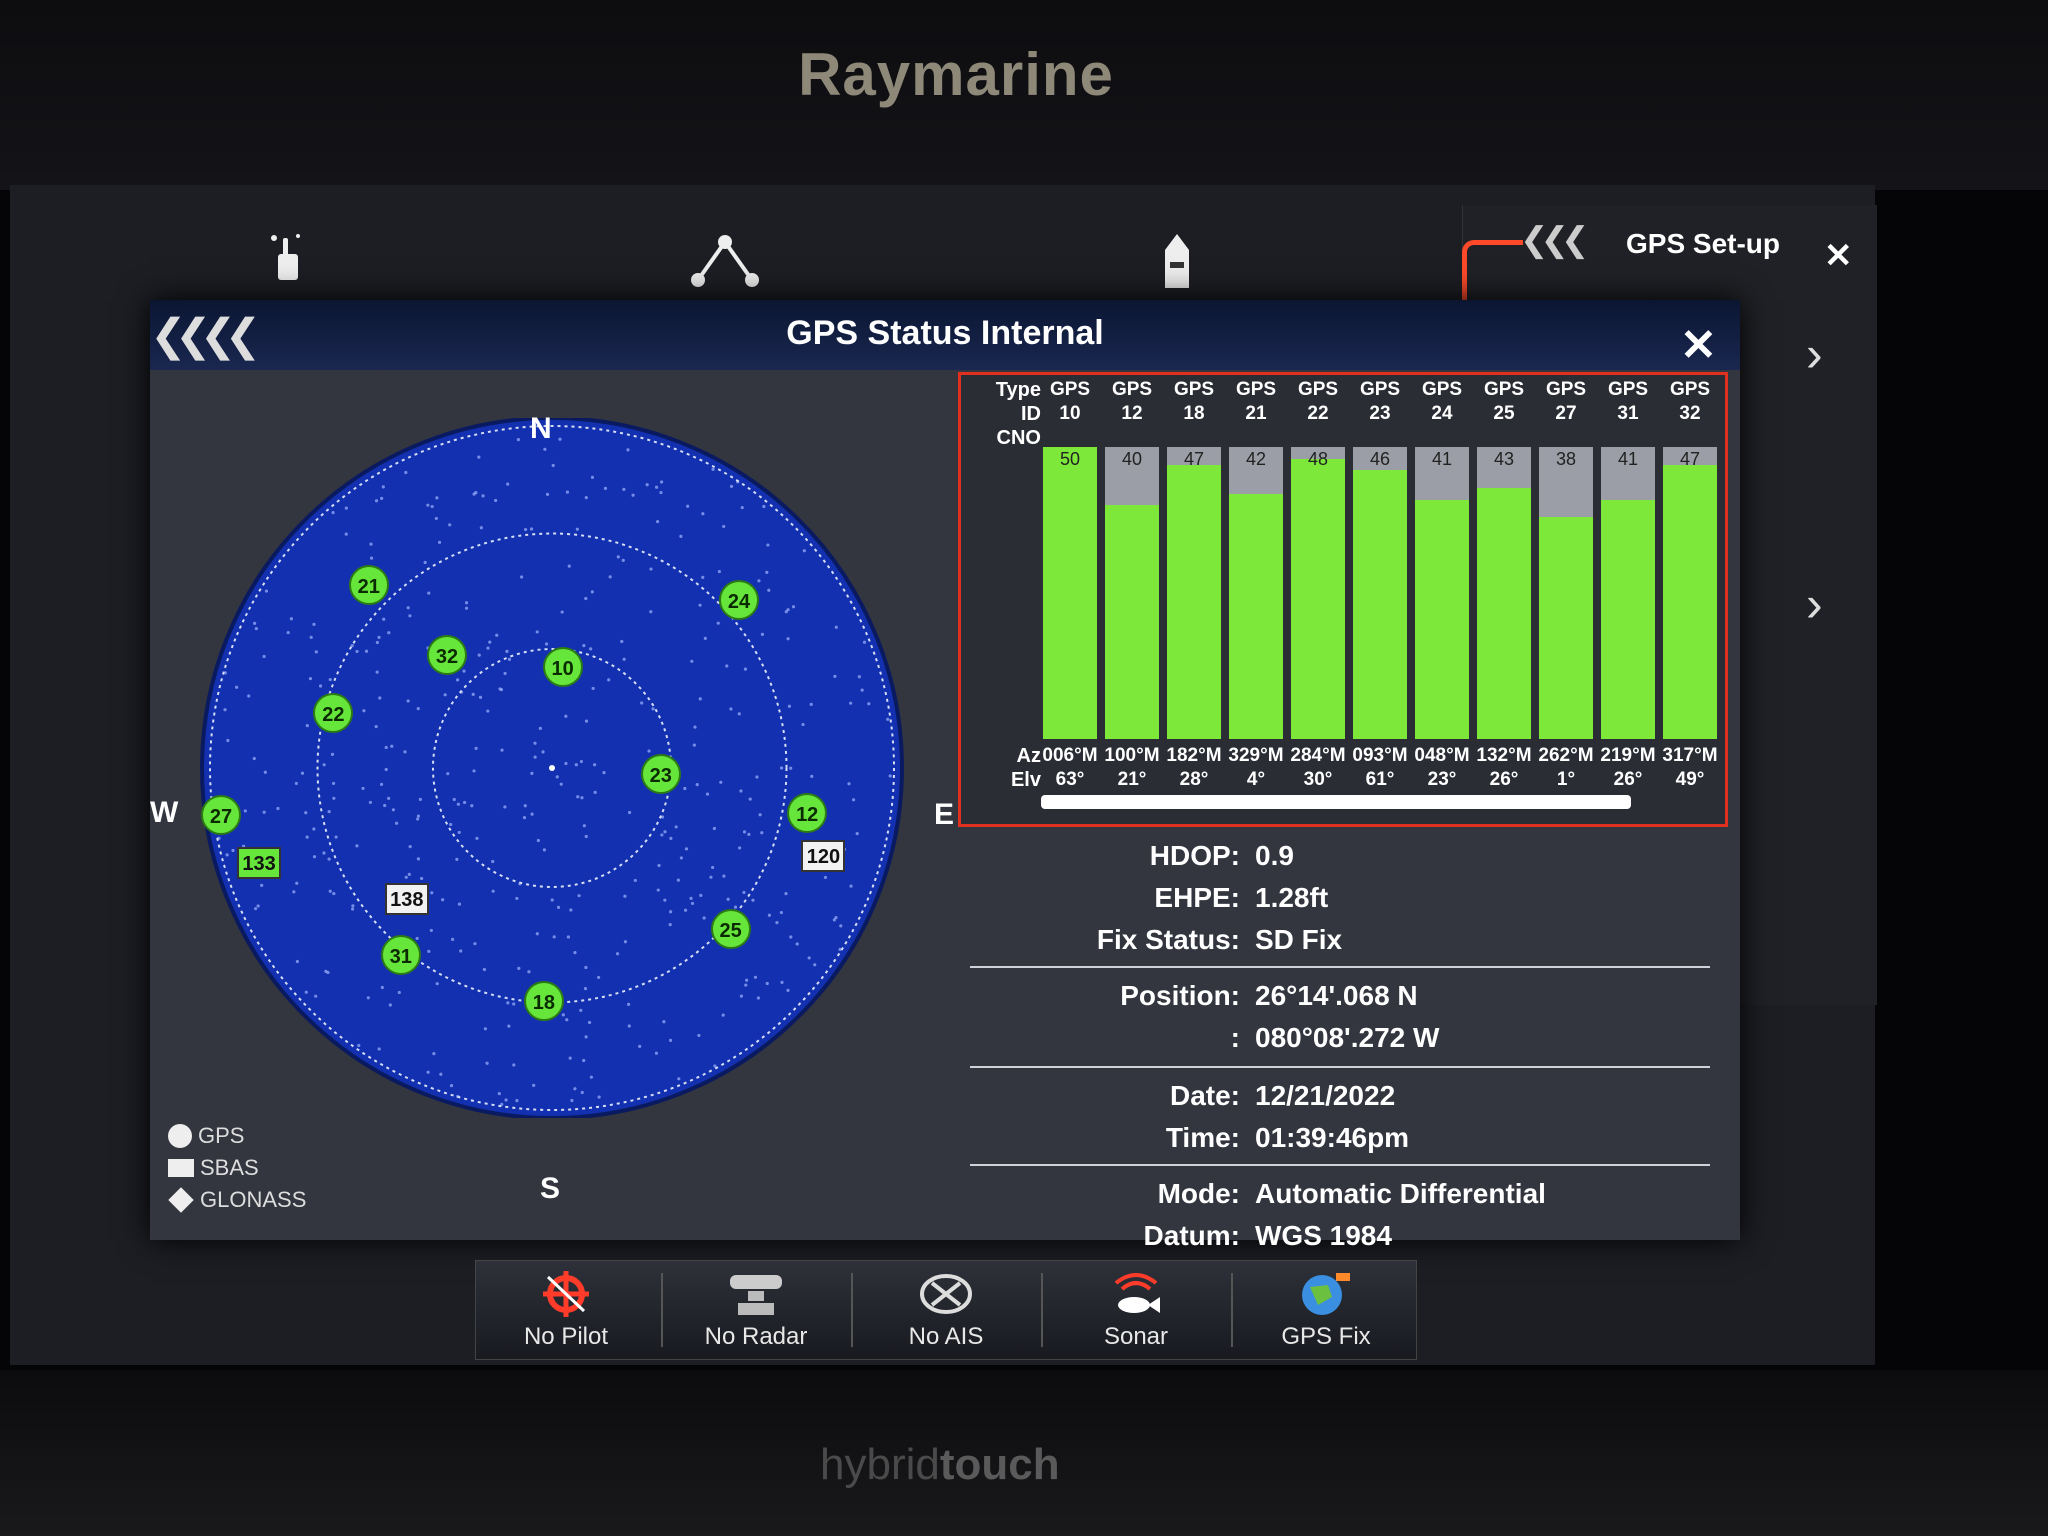 The width and height of the screenshot is (2048, 1536). What do you see at coordinates (543, 1000) in the screenshot?
I see `gps-satellite-marker: 18` at bounding box center [543, 1000].